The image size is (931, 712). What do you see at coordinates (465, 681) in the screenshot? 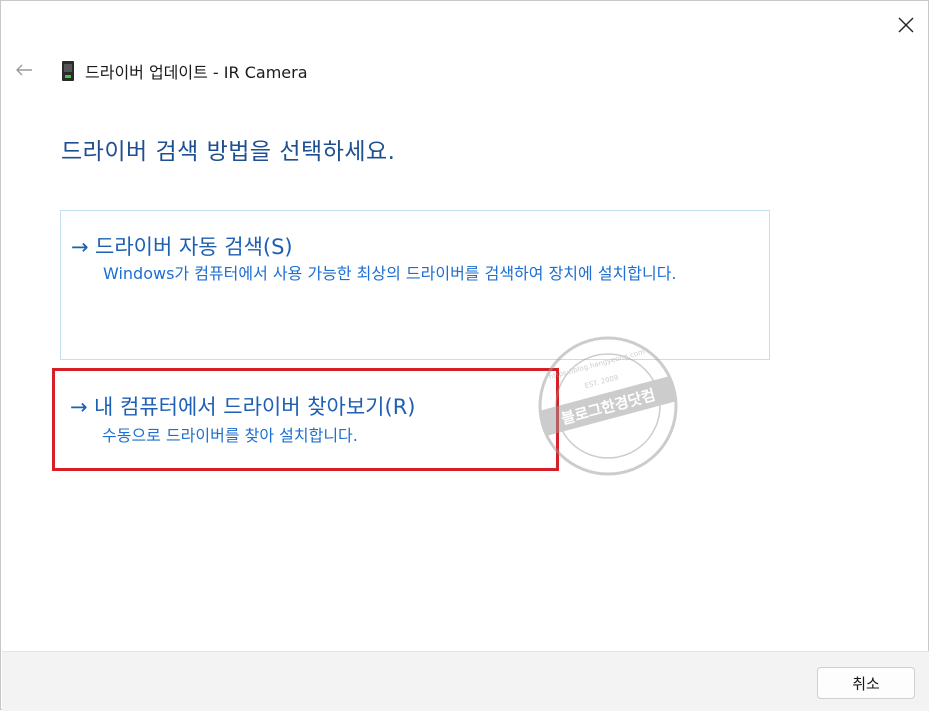
I see `dialog-footer: 취소` at bounding box center [465, 681].